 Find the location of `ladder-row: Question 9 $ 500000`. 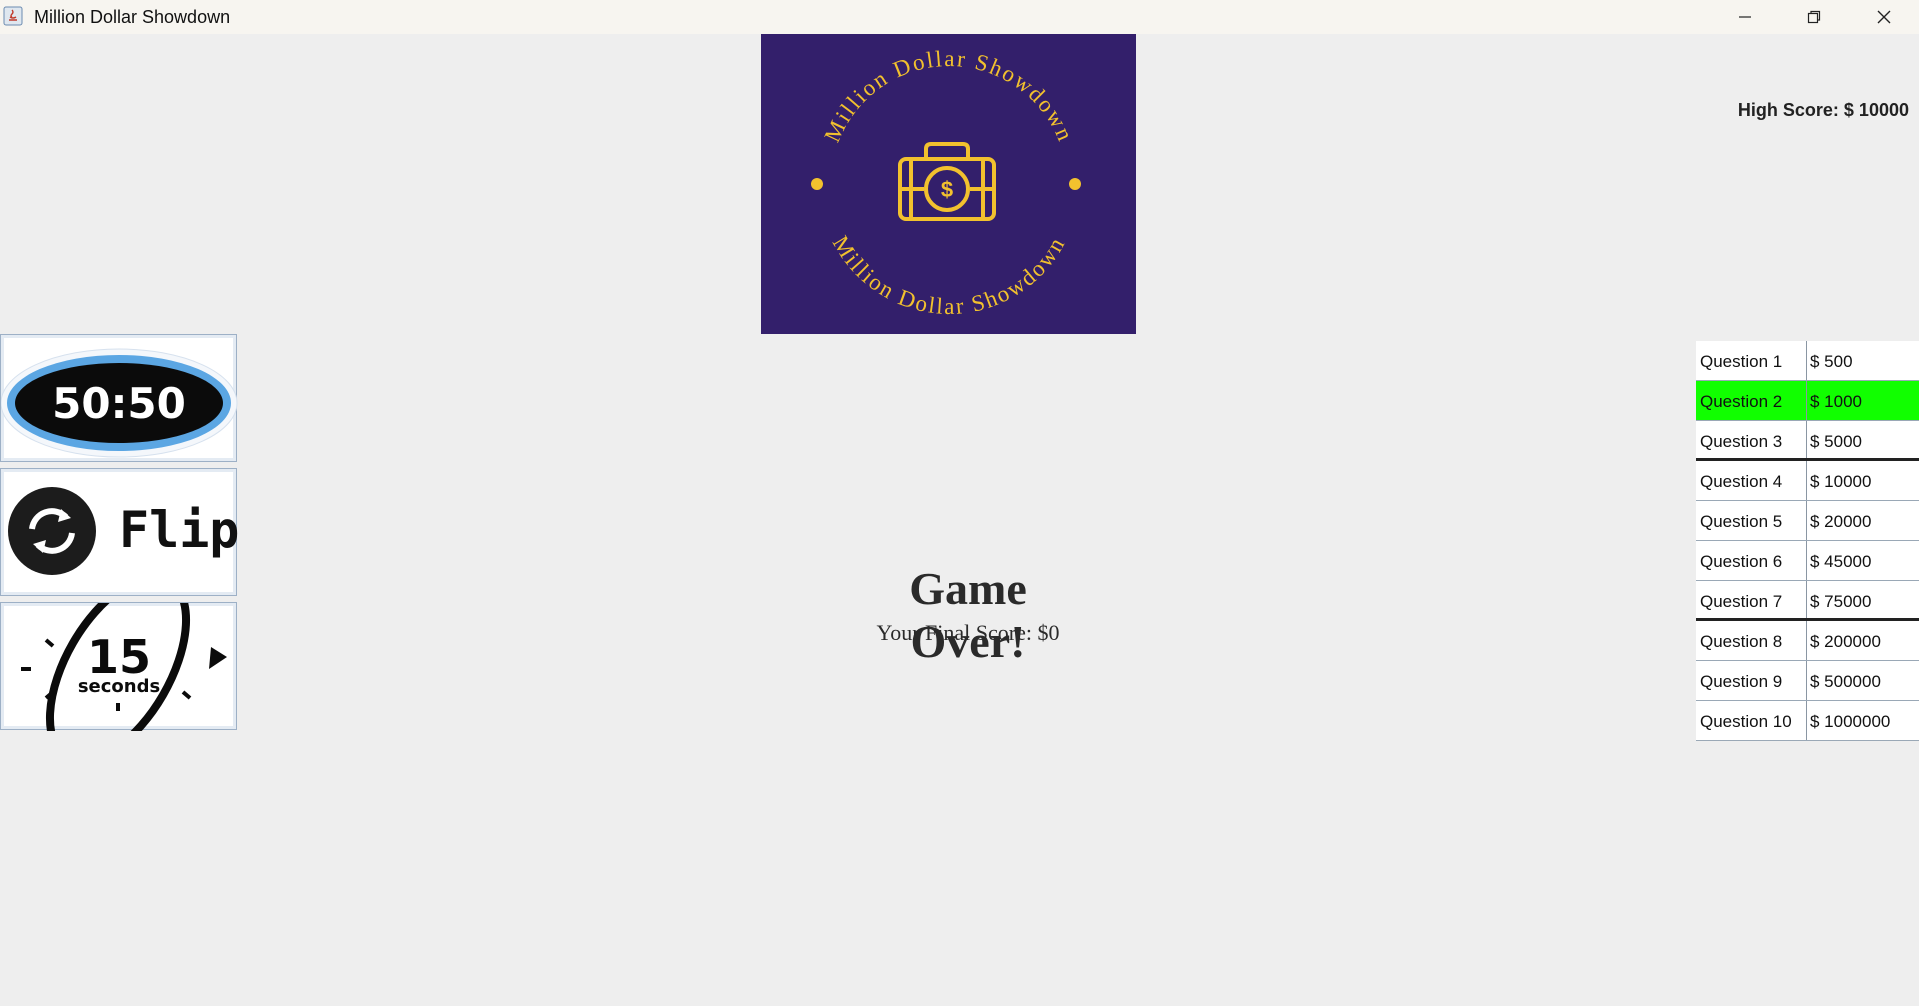

ladder-row: Question 9 $ 500000 is located at coordinates (1807, 681).